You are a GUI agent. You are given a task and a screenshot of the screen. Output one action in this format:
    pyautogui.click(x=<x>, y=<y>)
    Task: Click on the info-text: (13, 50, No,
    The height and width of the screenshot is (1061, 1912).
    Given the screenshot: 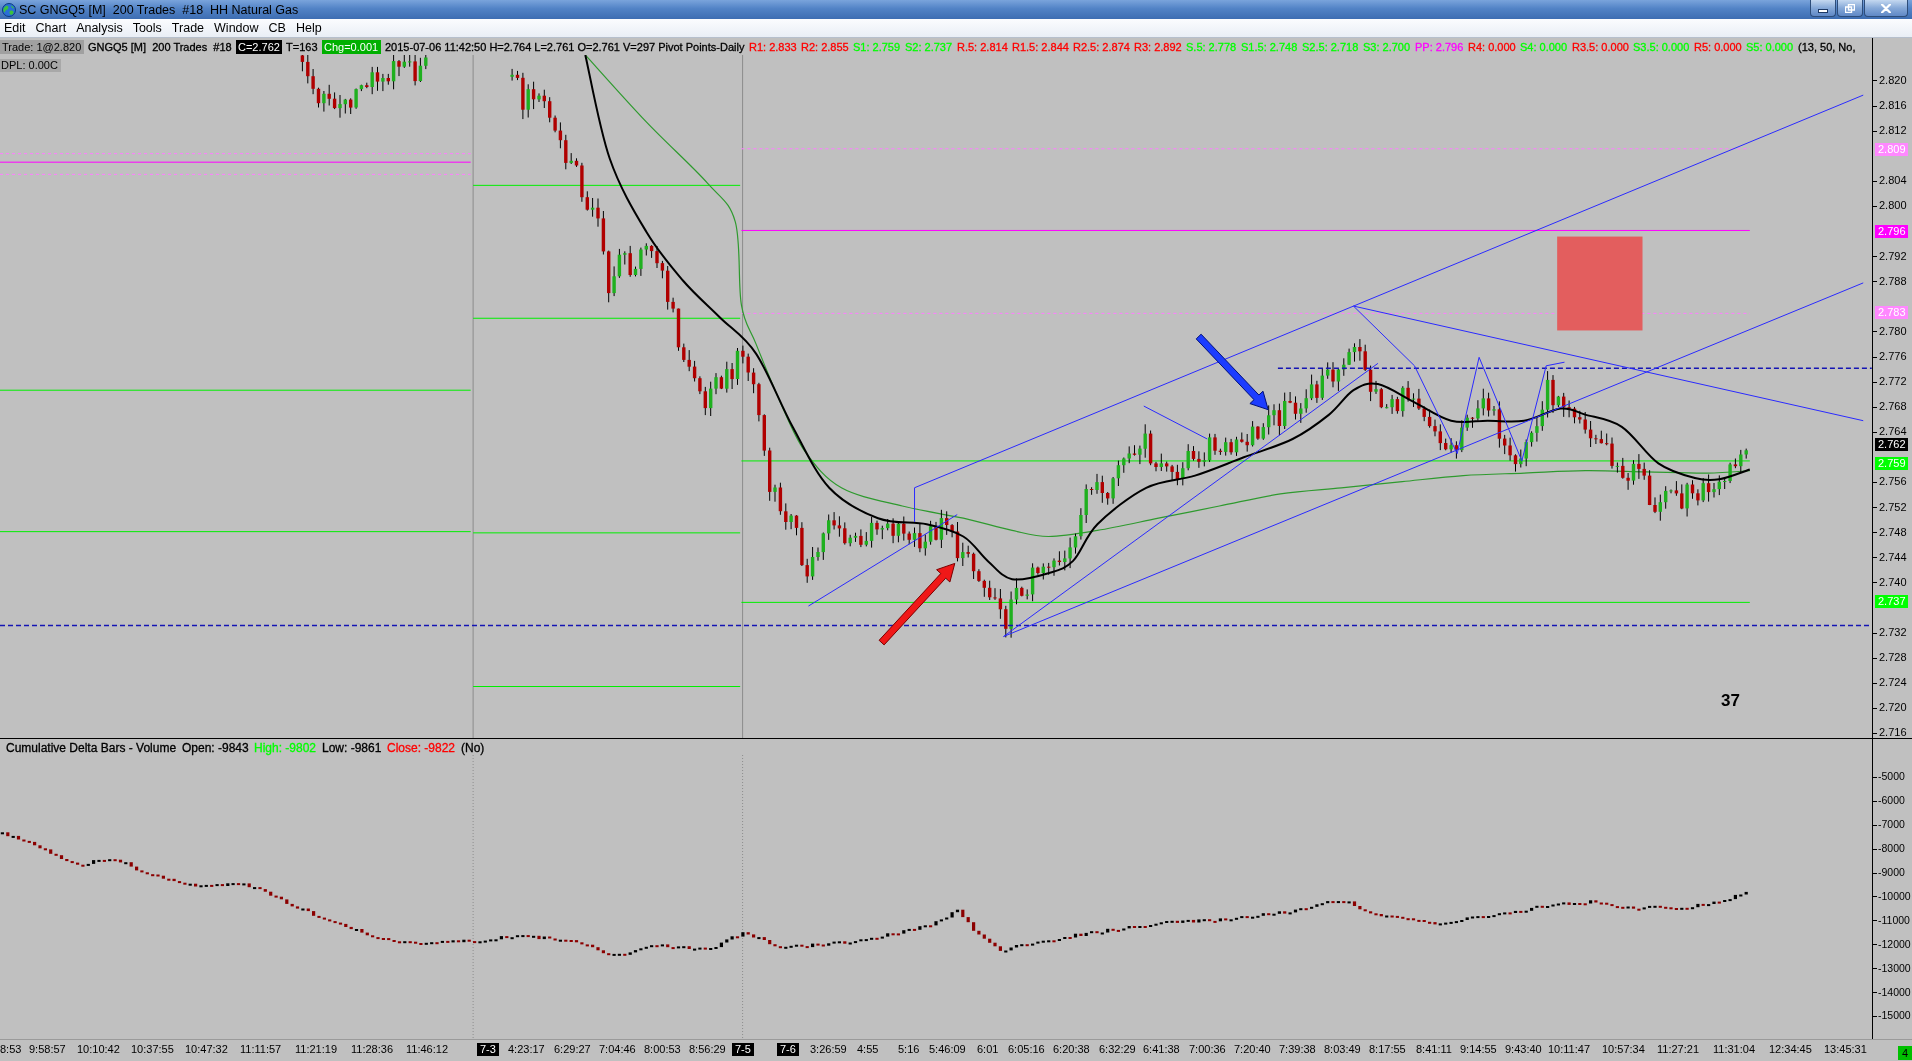 What is the action you would take?
    pyautogui.click(x=1827, y=46)
    